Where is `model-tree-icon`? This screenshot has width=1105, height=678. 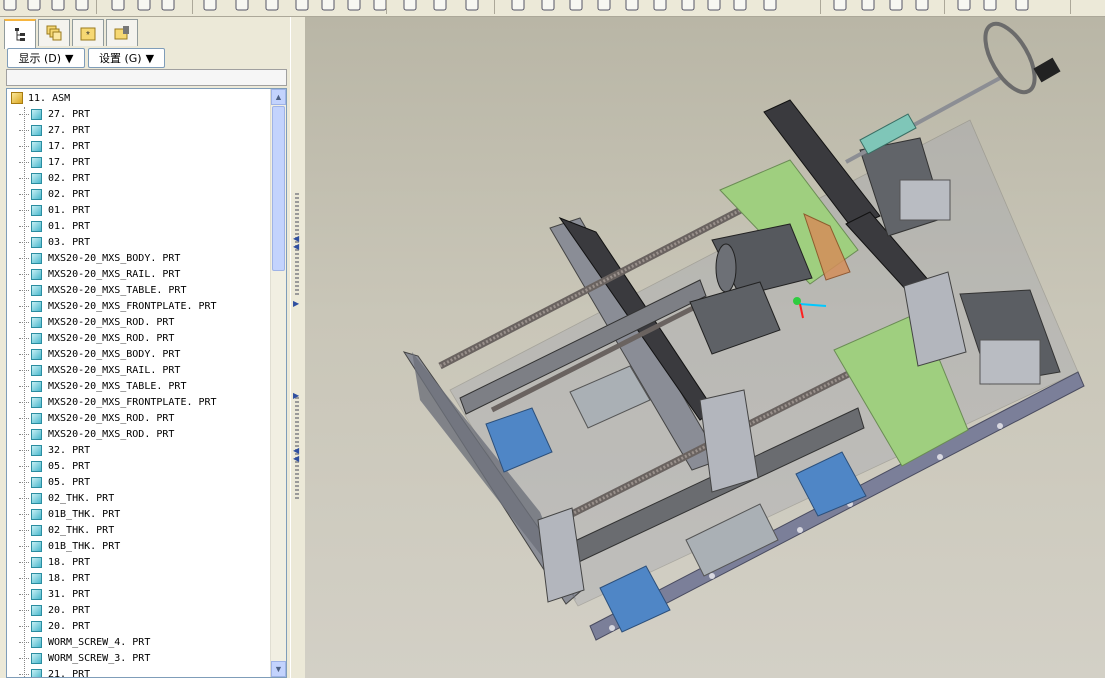 model-tree-icon is located at coordinates (354, 7).